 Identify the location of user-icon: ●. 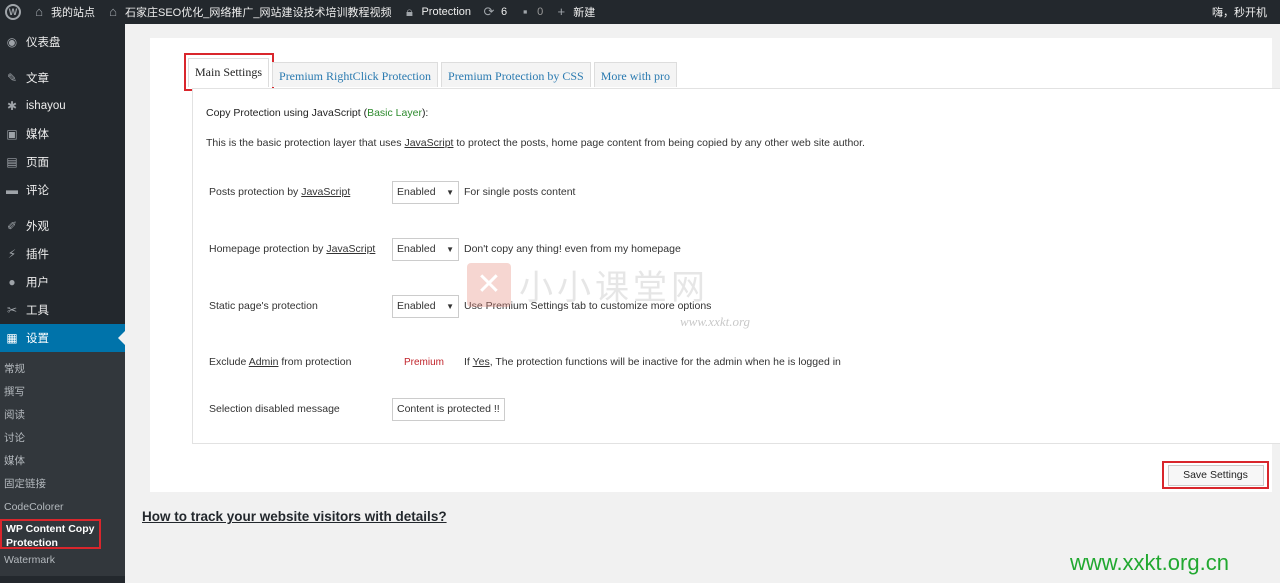
(12, 282).